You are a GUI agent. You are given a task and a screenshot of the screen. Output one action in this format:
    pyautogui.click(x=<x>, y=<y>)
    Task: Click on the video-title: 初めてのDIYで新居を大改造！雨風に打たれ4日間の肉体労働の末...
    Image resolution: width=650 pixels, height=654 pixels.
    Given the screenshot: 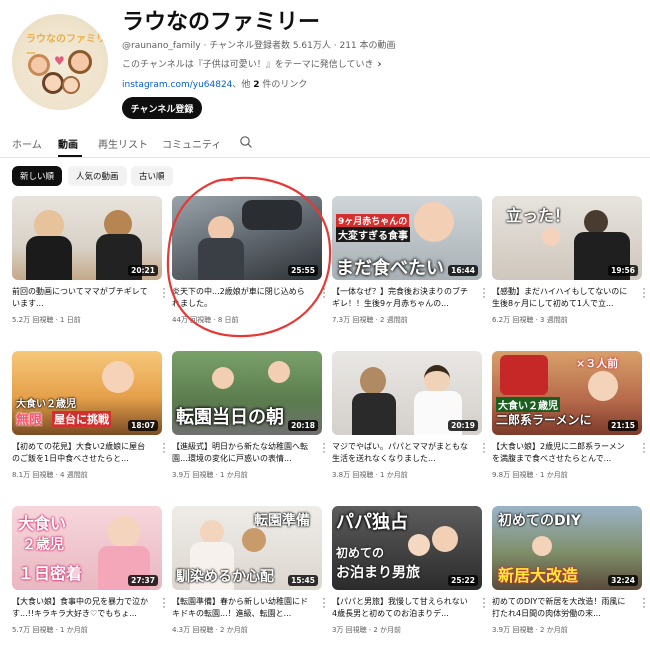 What is the action you would take?
    pyautogui.click(x=562, y=608)
    